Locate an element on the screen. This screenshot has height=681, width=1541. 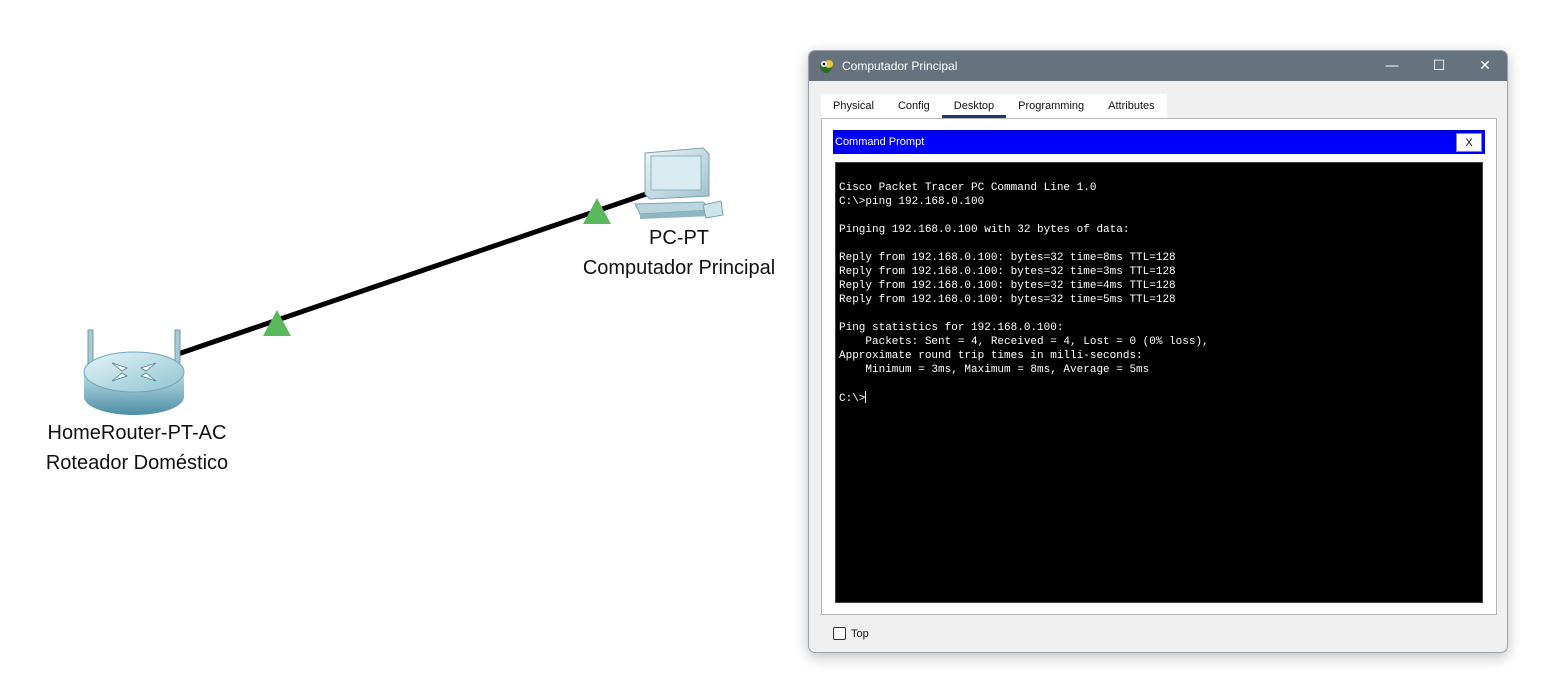
link-status-up-pc-side is located at coordinates (597, 211).